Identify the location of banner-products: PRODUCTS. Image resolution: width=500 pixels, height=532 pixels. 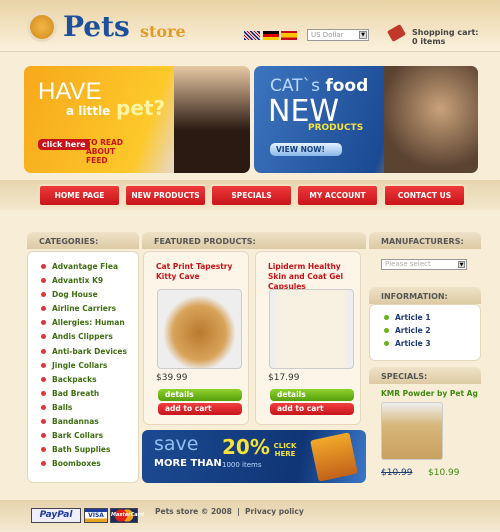
(336, 128).